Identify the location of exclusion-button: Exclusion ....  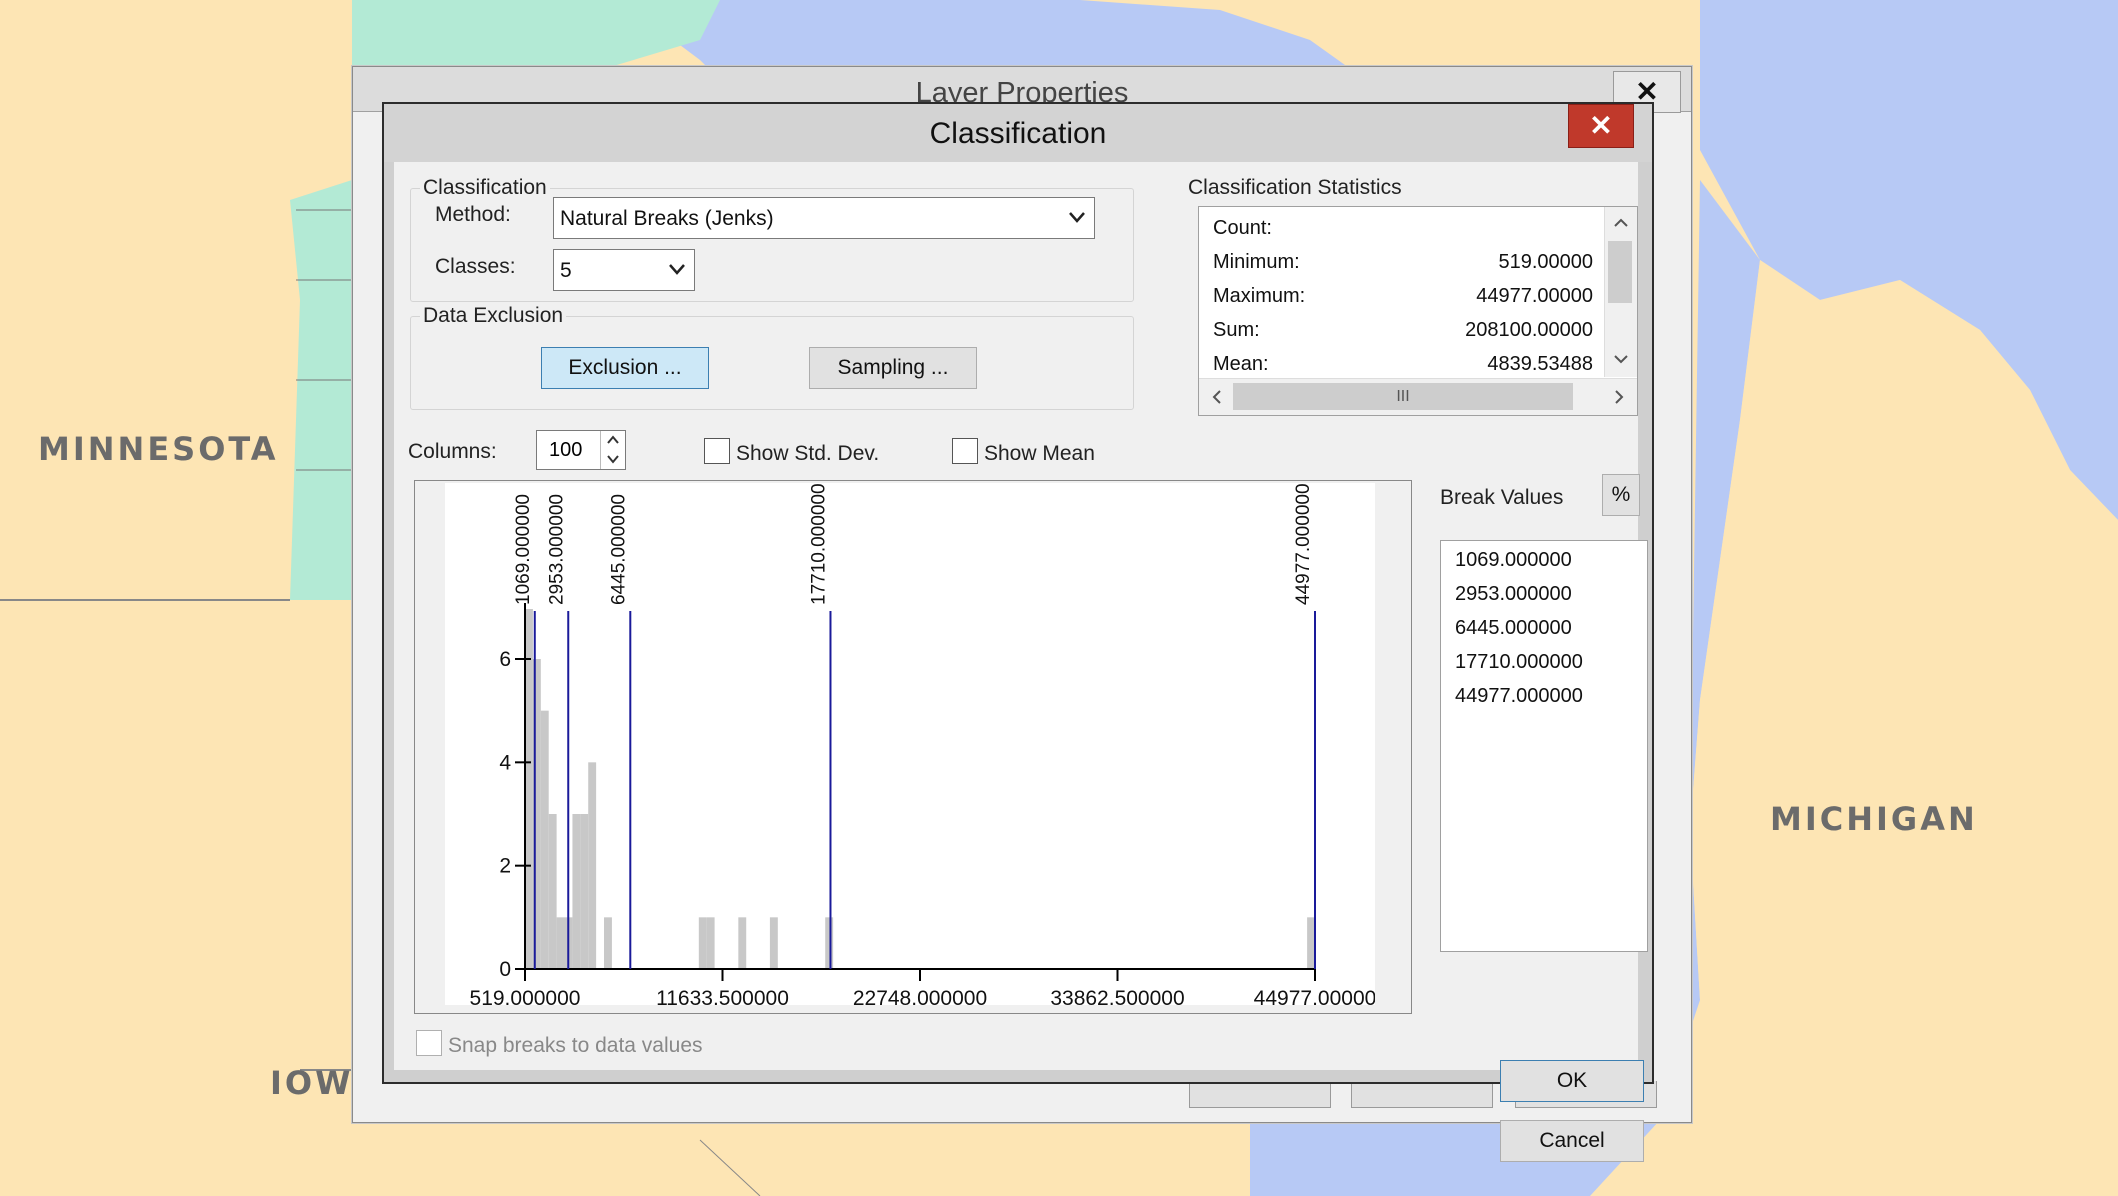
(625, 368).